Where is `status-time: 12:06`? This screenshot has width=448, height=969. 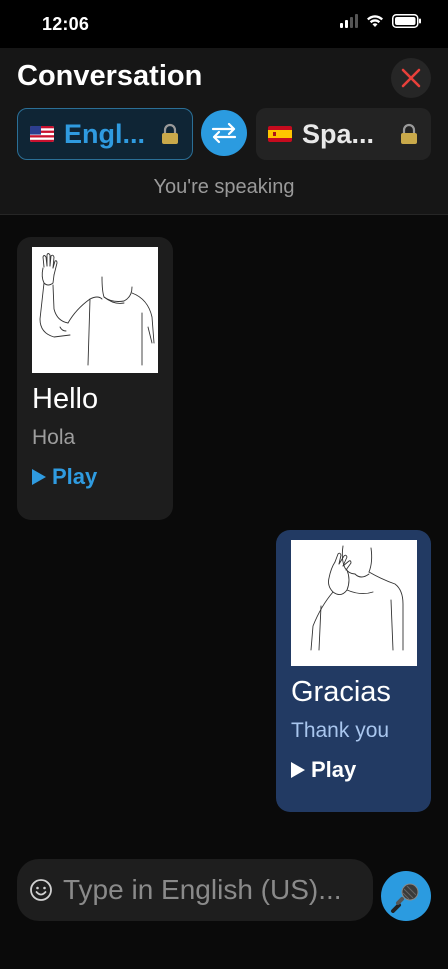
status-time: 12:06 is located at coordinates (66, 24).